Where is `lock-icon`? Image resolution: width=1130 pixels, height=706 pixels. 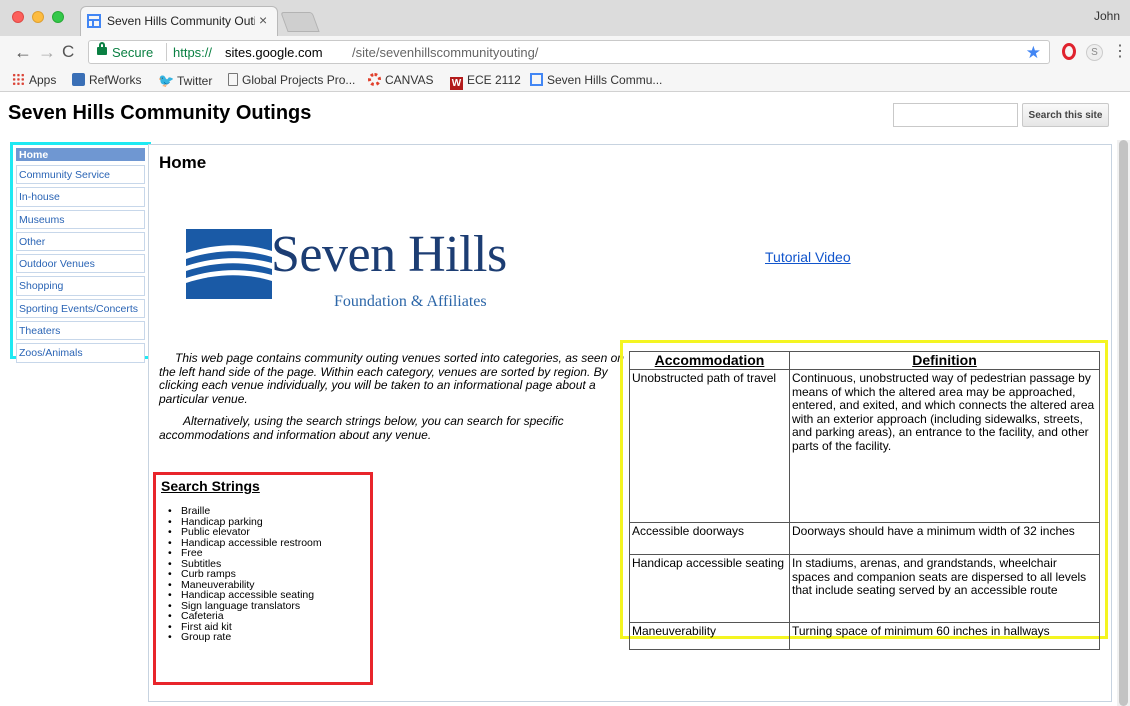 lock-icon is located at coordinates (102, 48).